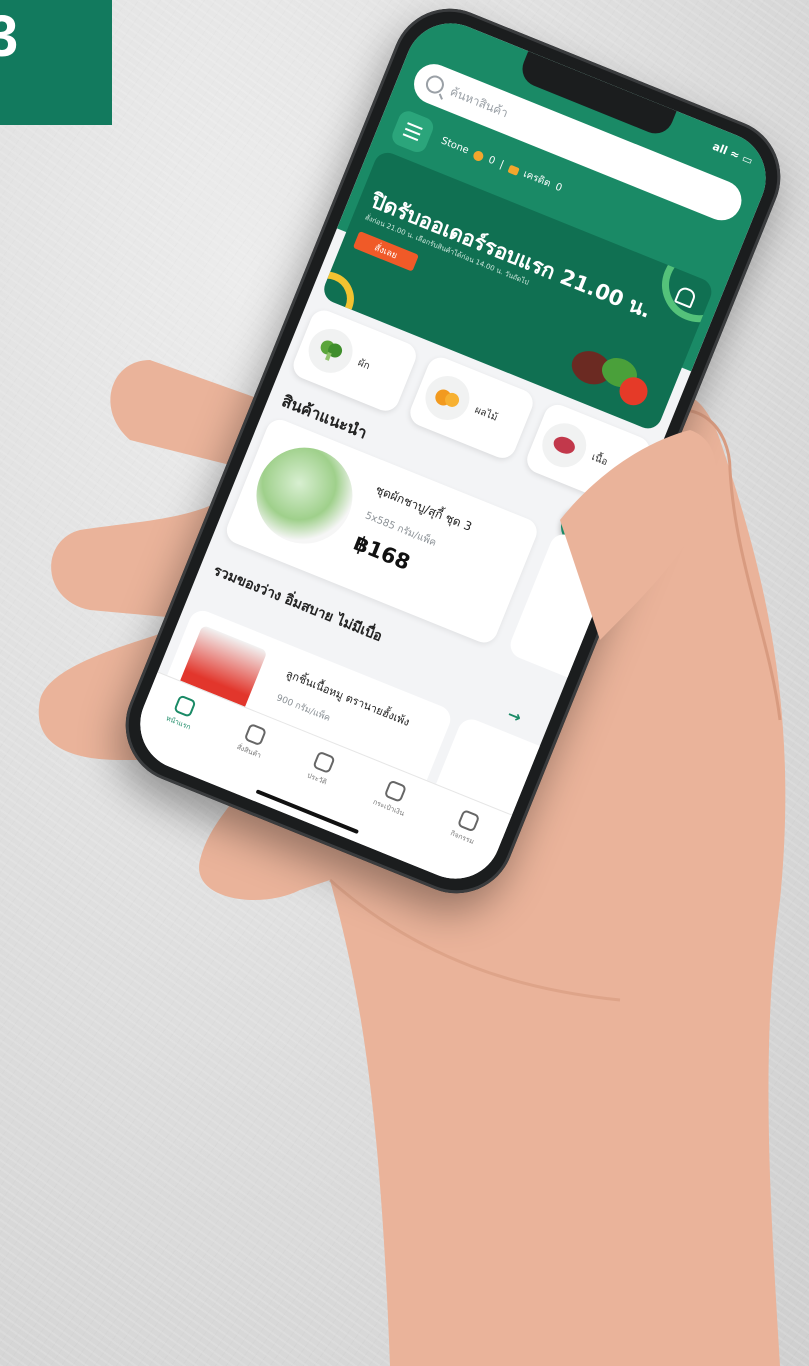  Describe the element at coordinates (638, 535) in the screenshot. I see `thumb` at that location.